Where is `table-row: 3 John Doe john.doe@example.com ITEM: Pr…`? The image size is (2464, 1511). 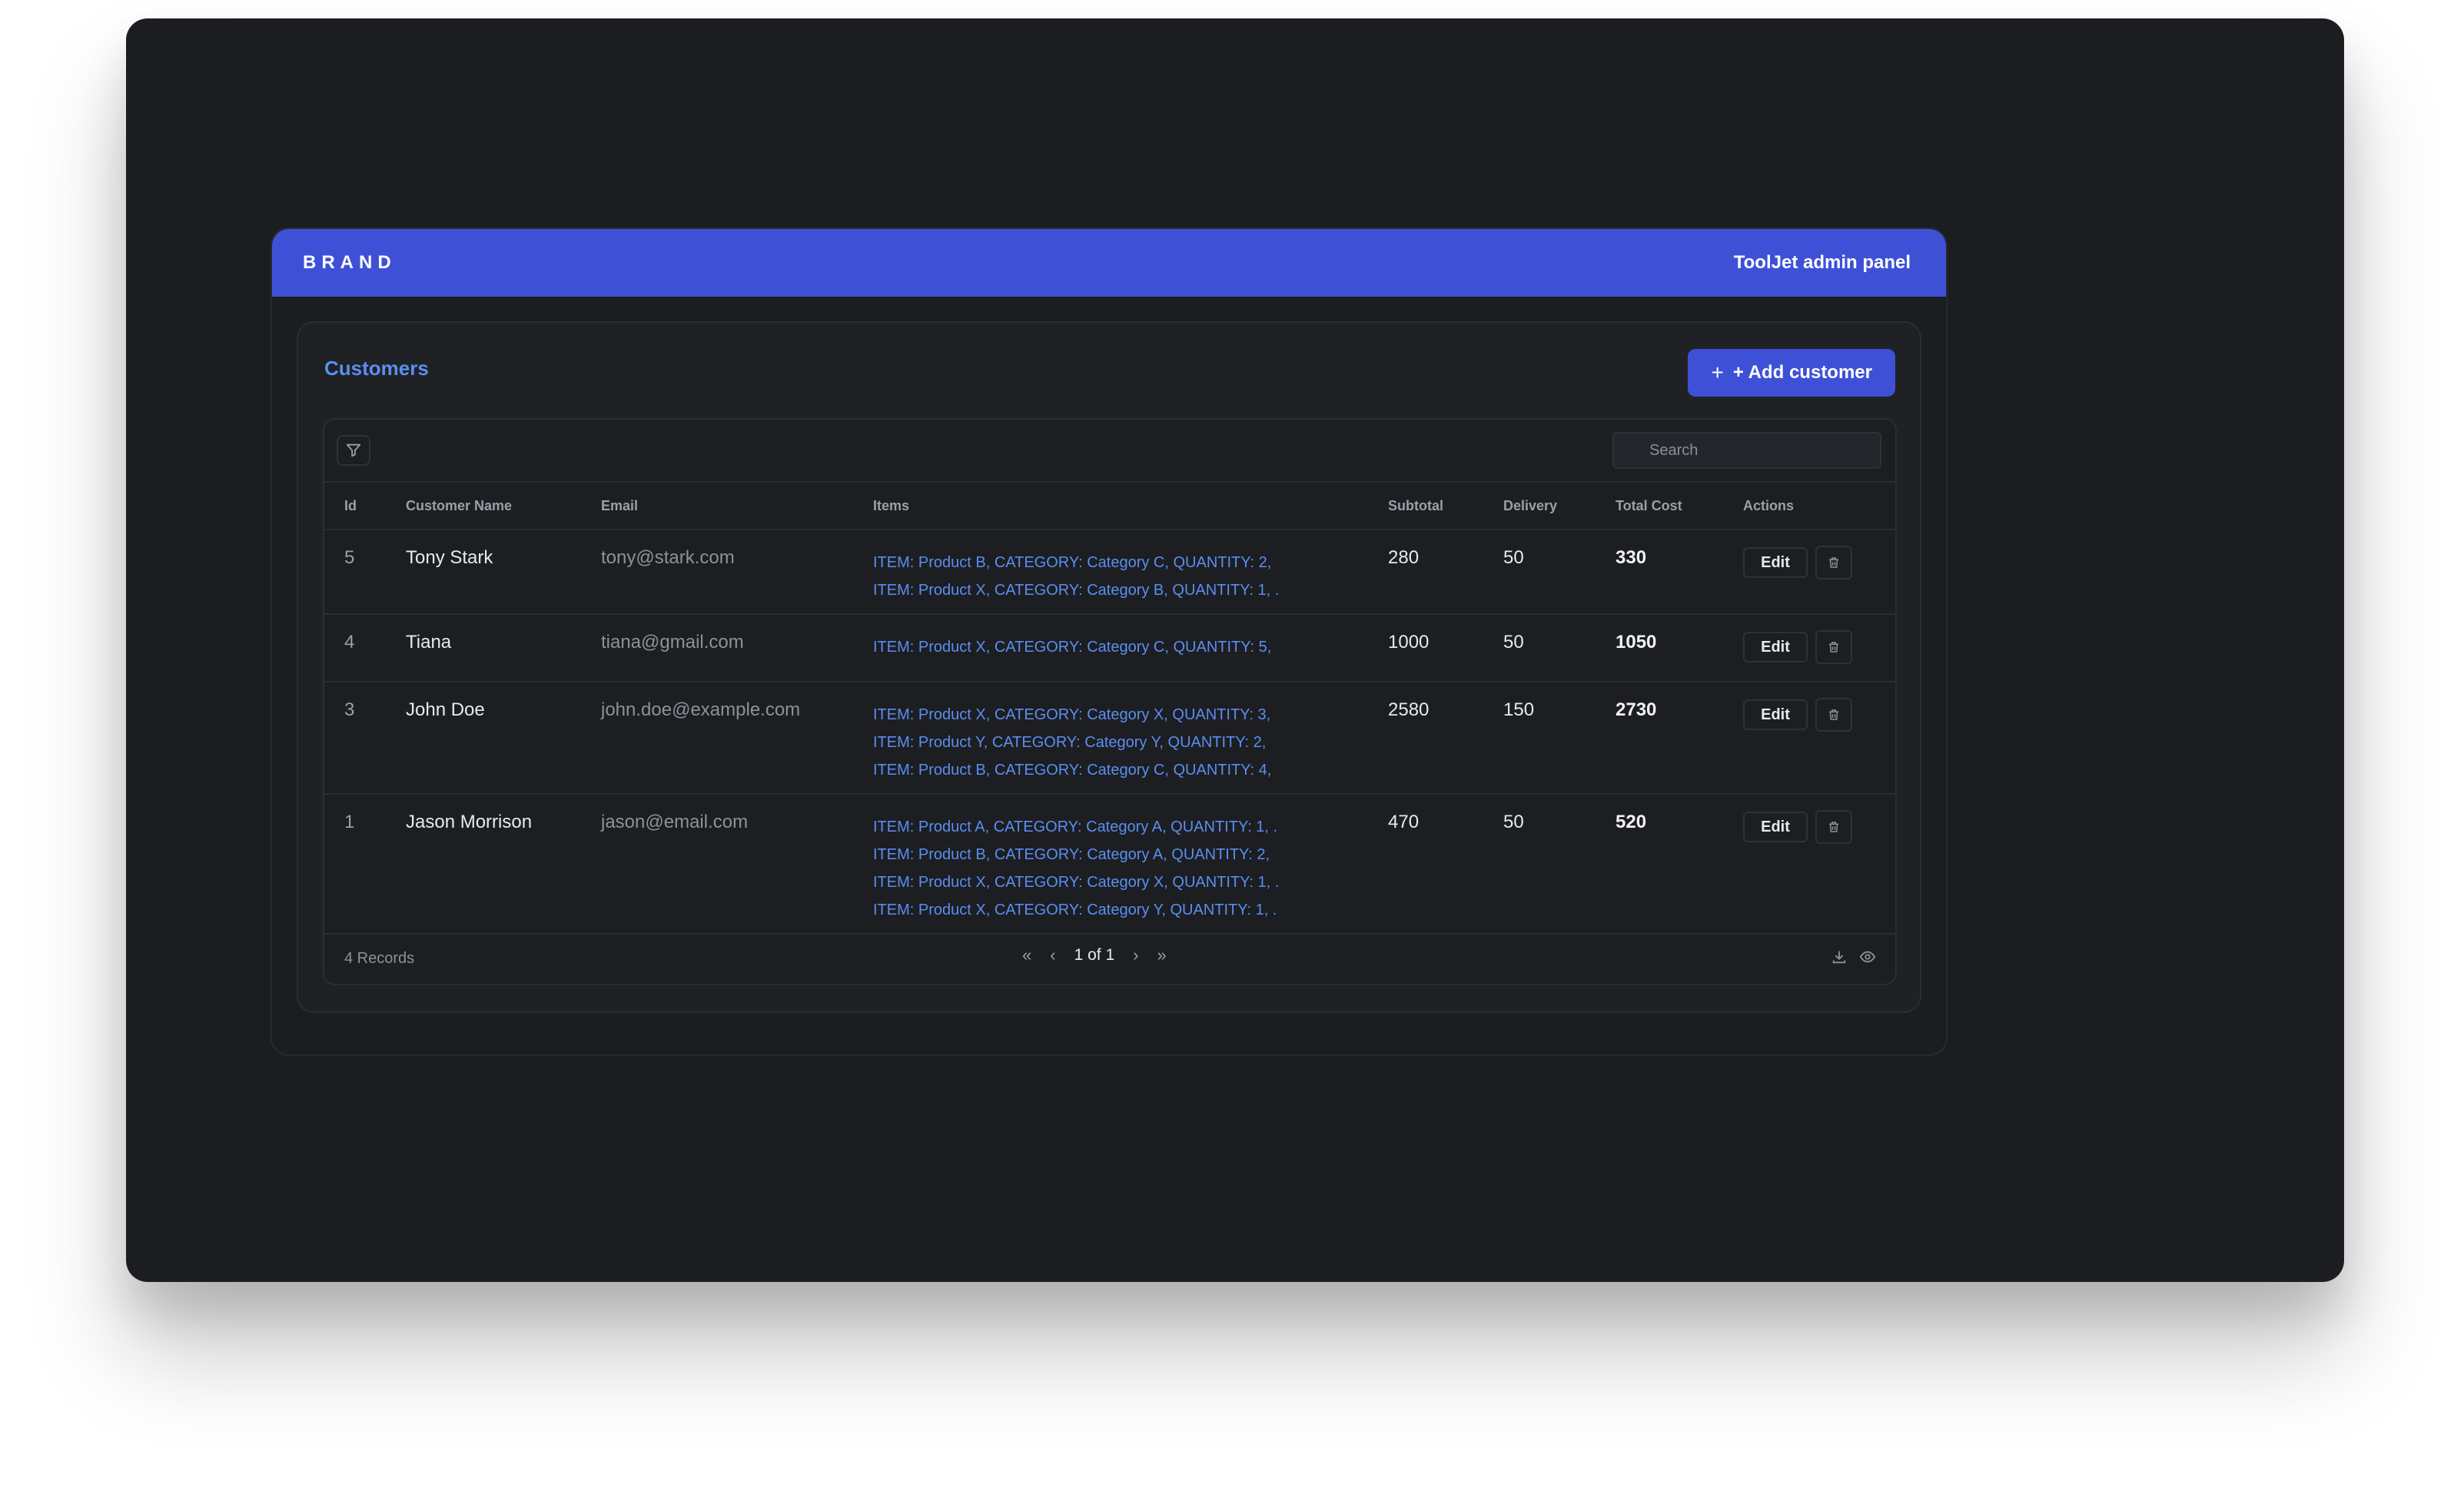 table-row: 3 John Doe john.doe@example.com ITEM: Pr… is located at coordinates (1109, 738).